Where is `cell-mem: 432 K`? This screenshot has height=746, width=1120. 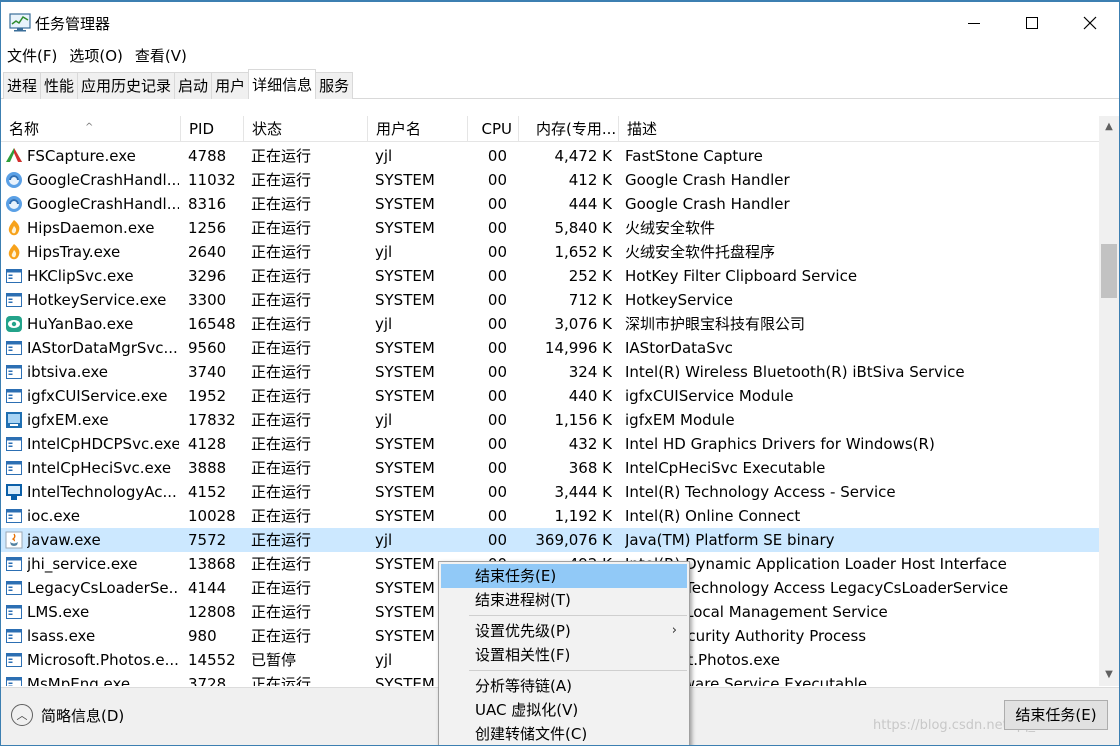
cell-mem: 432 K is located at coordinates (590, 444).